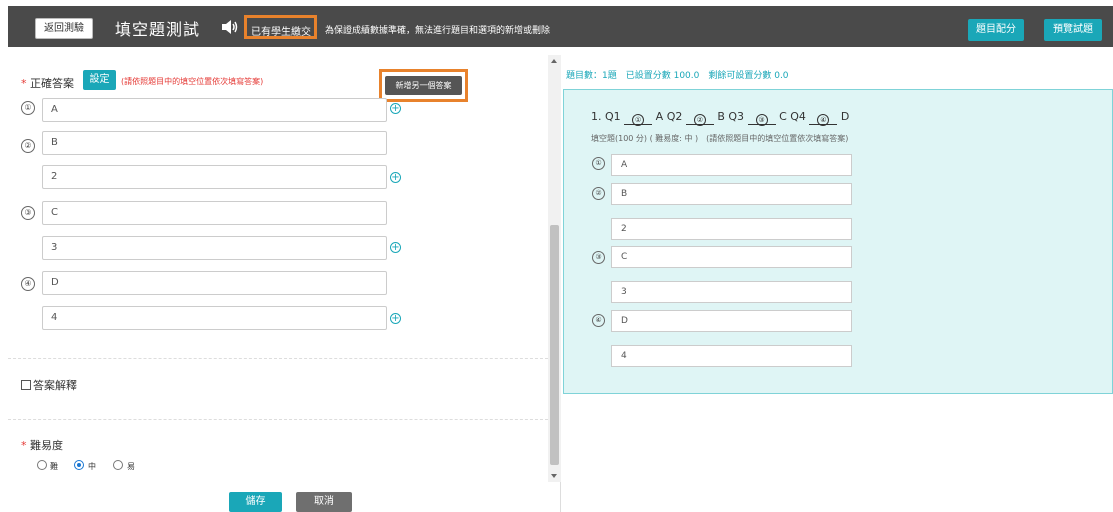  What do you see at coordinates (677, 76) in the screenshot?
I see `question-stats: 題目數：1題 已設置分數 100.0 剩餘可設置分數 0.0` at bounding box center [677, 76].